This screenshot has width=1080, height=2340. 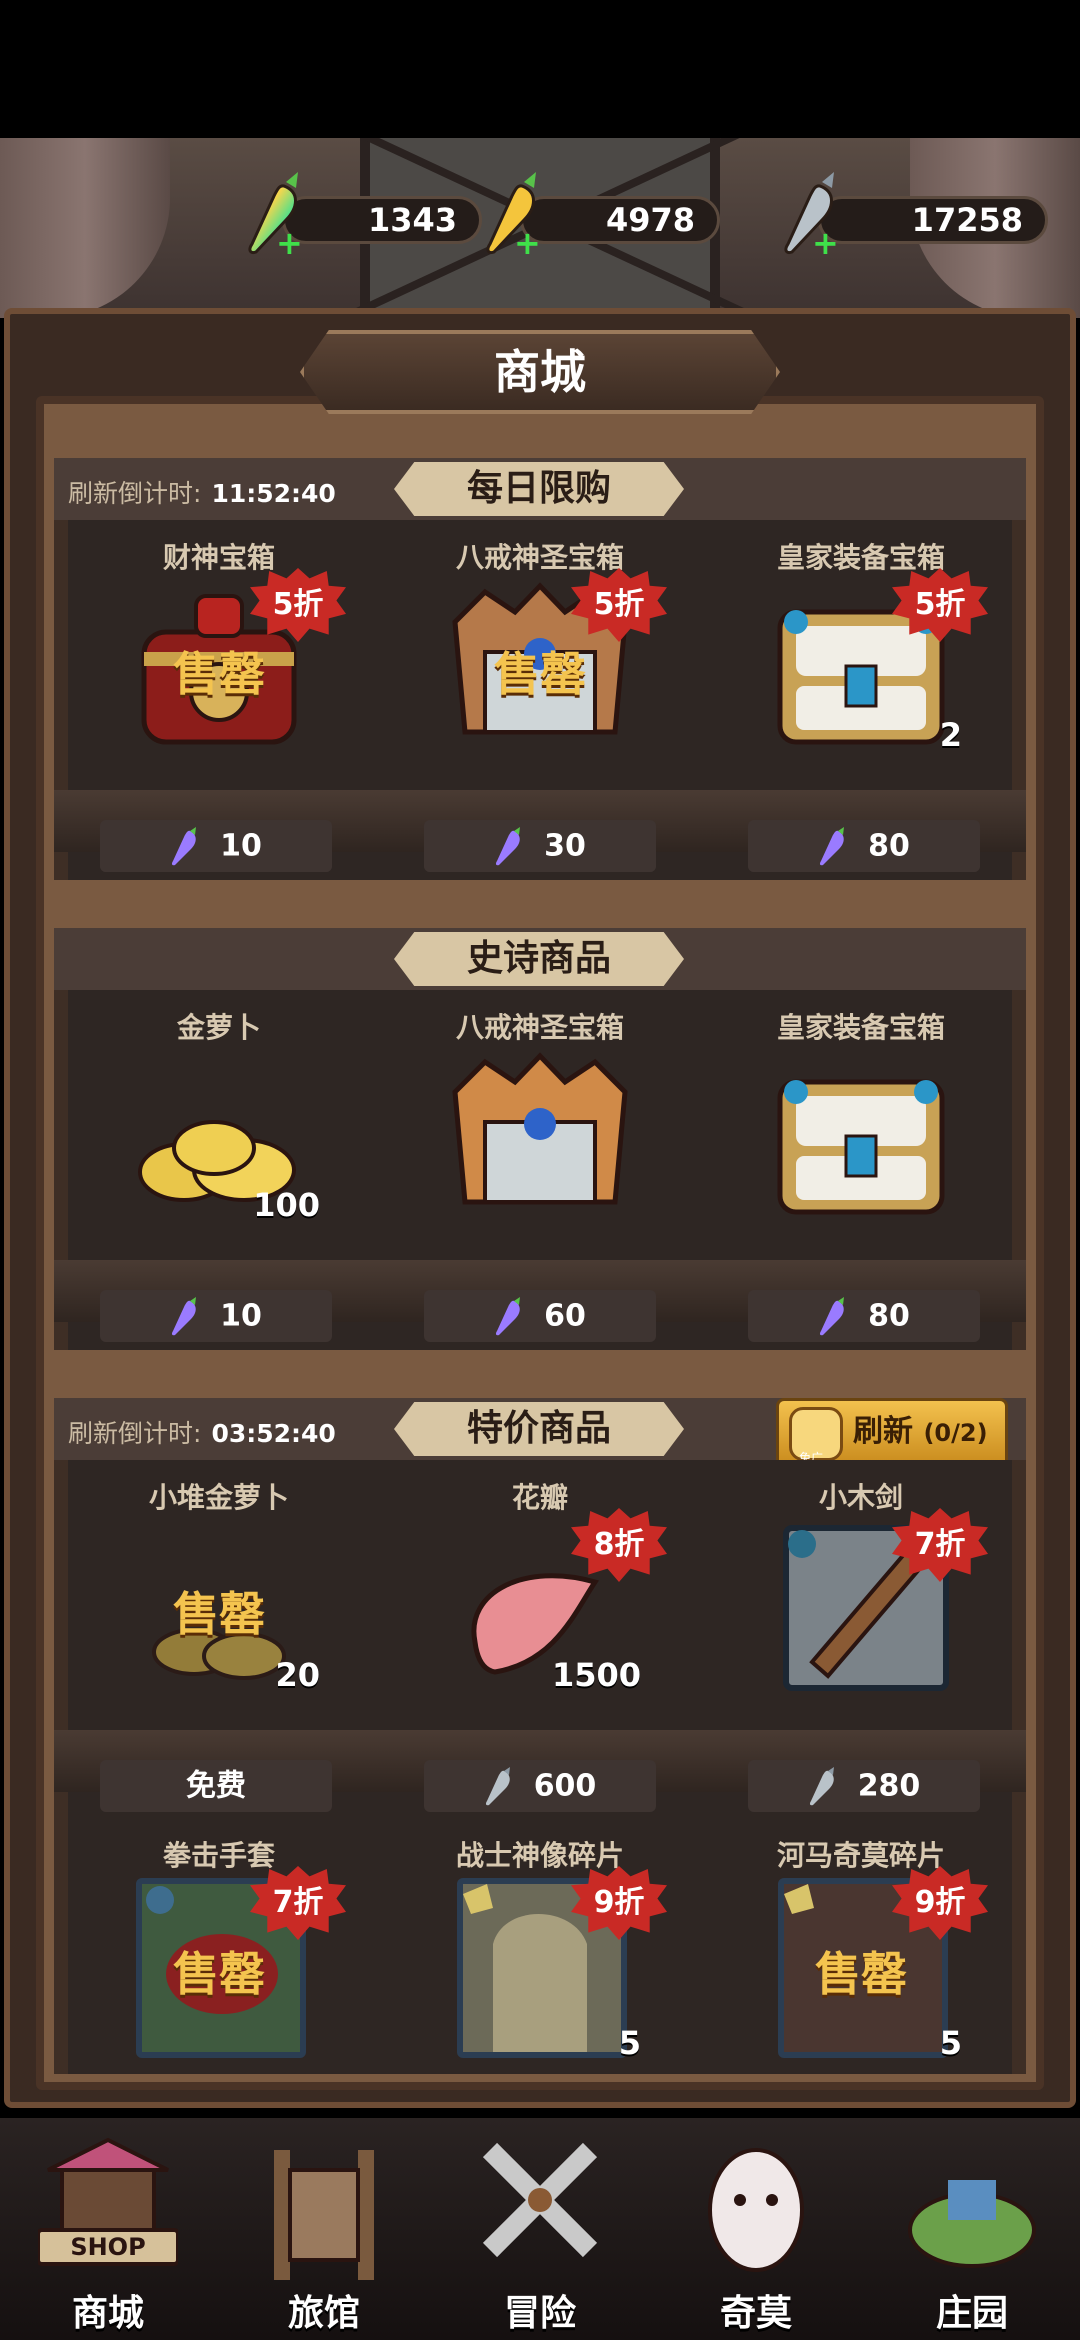 I want to click on price-value: 60, so click(x=565, y=1316).